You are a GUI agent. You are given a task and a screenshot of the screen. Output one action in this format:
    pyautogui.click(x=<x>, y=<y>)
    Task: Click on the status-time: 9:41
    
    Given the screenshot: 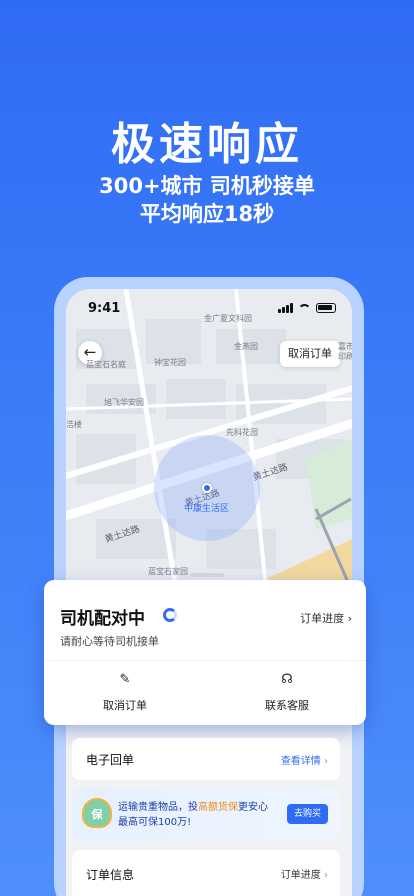 What is the action you would take?
    pyautogui.click(x=104, y=308)
    